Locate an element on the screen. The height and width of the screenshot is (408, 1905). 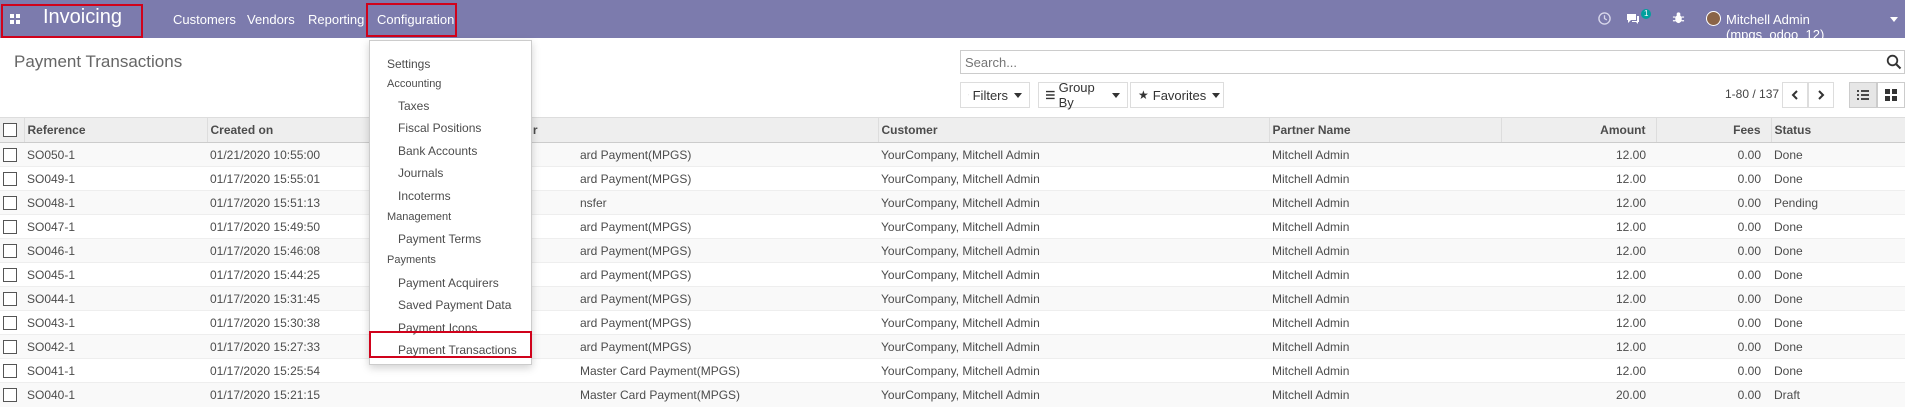
select-all-checkbox is located at coordinates (10, 130).